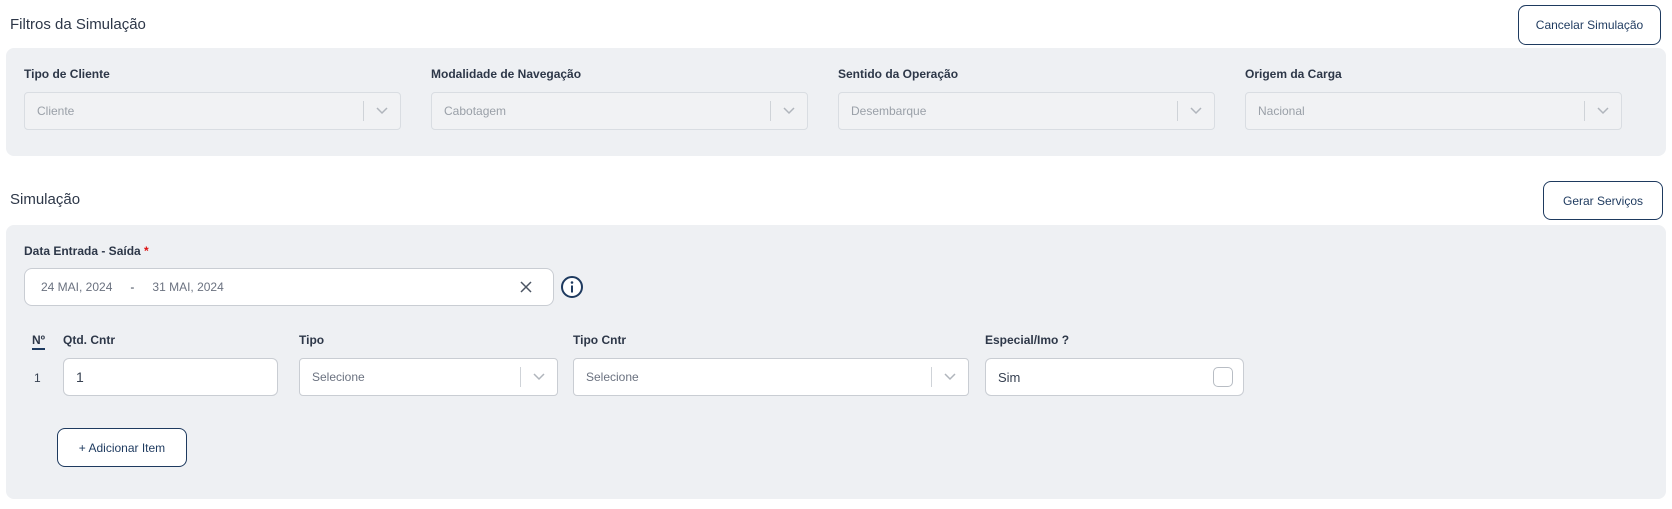 This screenshot has width=1672, height=509. Describe the element at coordinates (56, 111) in the screenshot. I see `tipo-cliente-value: Cliente` at that location.